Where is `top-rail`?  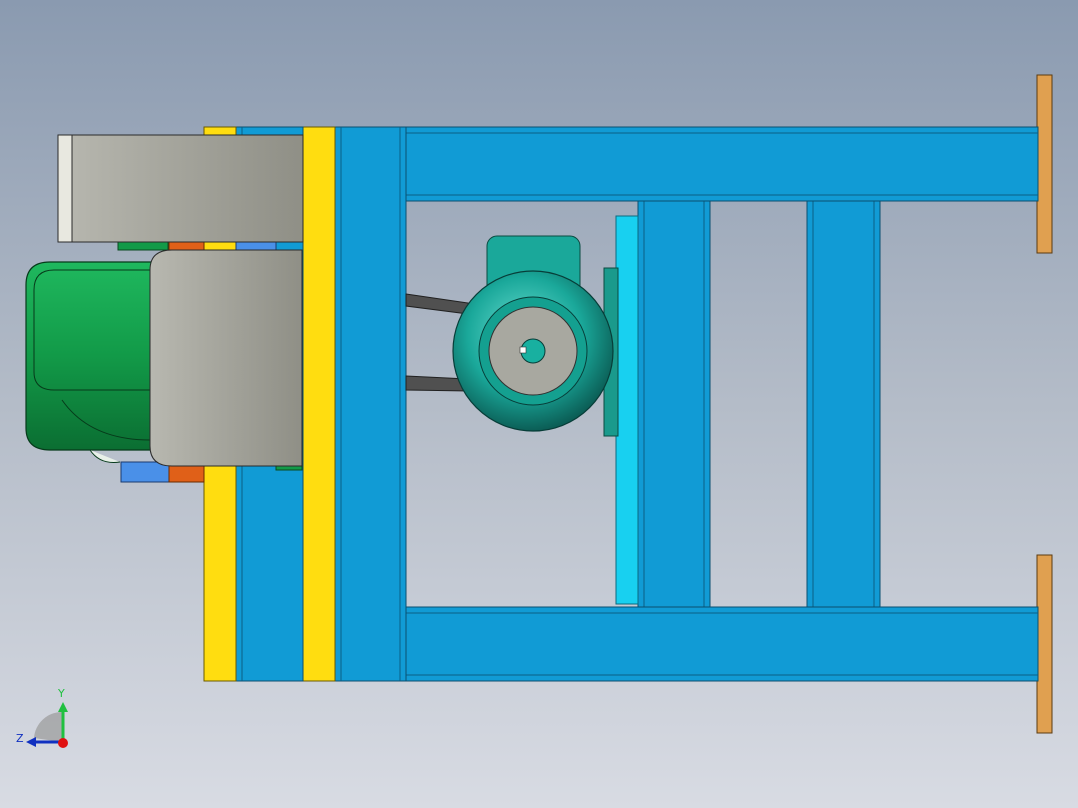
top-rail is located at coordinates (721, 164).